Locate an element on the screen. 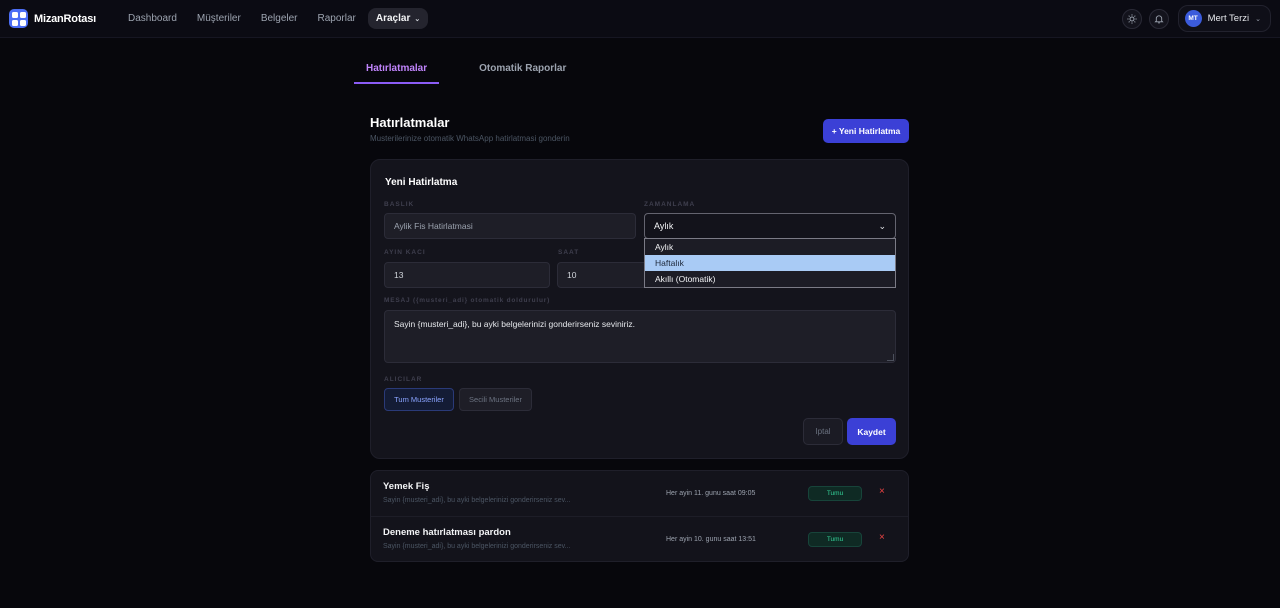 The height and width of the screenshot is (608, 1280). nav-link-musteriler: Müşteriler is located at coordinates (219, 18).